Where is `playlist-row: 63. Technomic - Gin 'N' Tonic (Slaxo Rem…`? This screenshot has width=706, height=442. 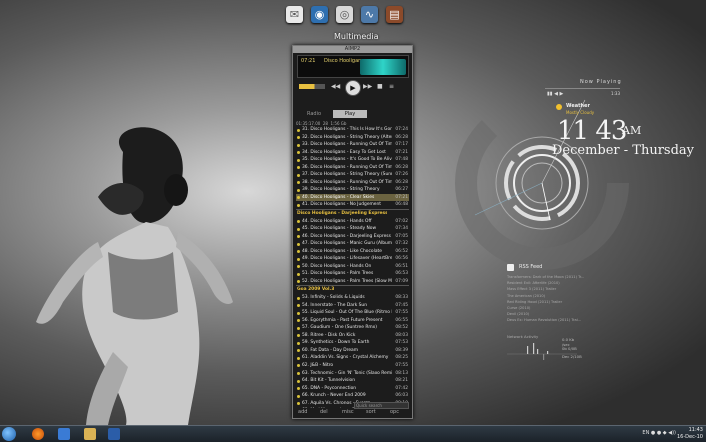 playlist-row: 63. Technomic - Gin 'N' Tonic (Slaxo Rem… is located at coordinates (352, 374).